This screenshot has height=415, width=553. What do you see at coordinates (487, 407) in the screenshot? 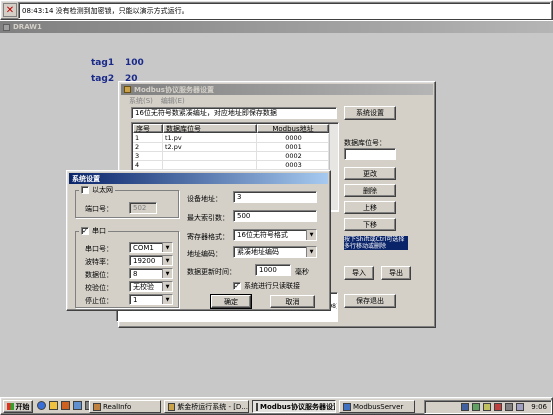
I see `volume-icon` at bounding box center [487, 407].